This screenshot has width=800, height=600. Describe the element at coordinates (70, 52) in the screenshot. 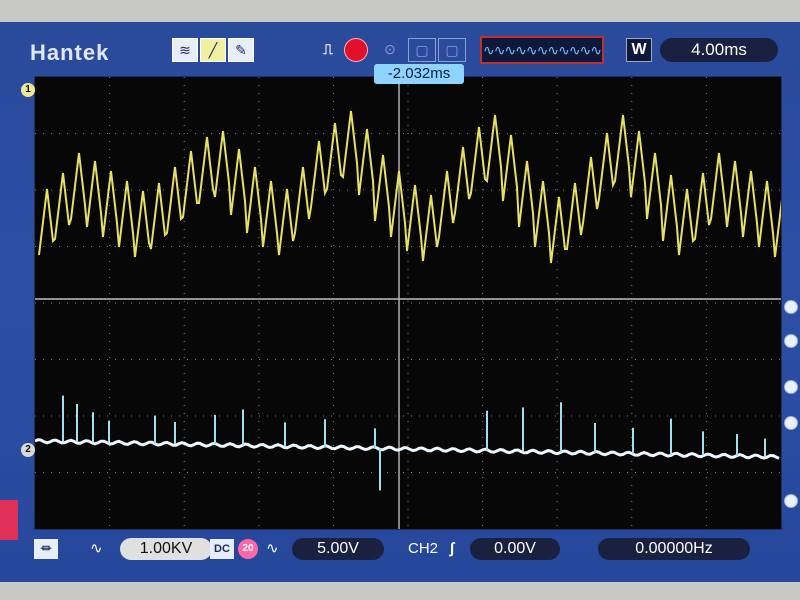

I see `brand-logo: Hantek` at that location.